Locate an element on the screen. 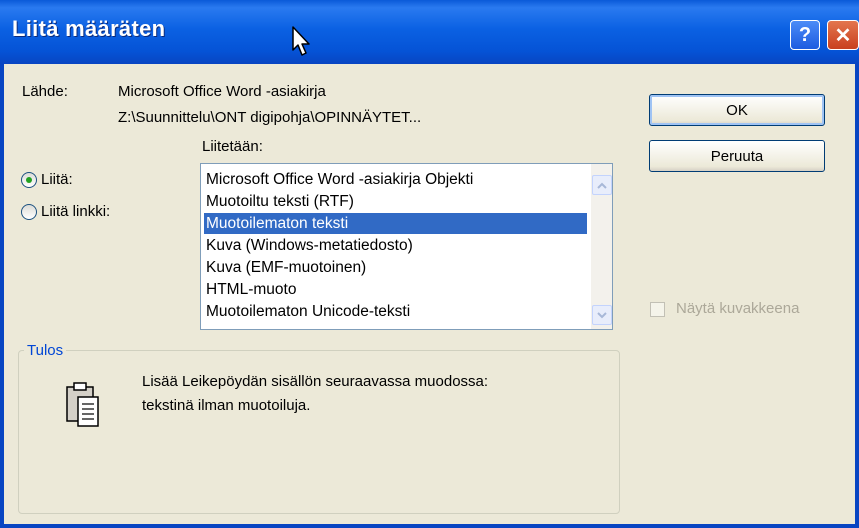 The height and width of the screenshot is (528, 859). source-type: Microsoft Office Word -asiakirja is located at coordinates (222, 91).